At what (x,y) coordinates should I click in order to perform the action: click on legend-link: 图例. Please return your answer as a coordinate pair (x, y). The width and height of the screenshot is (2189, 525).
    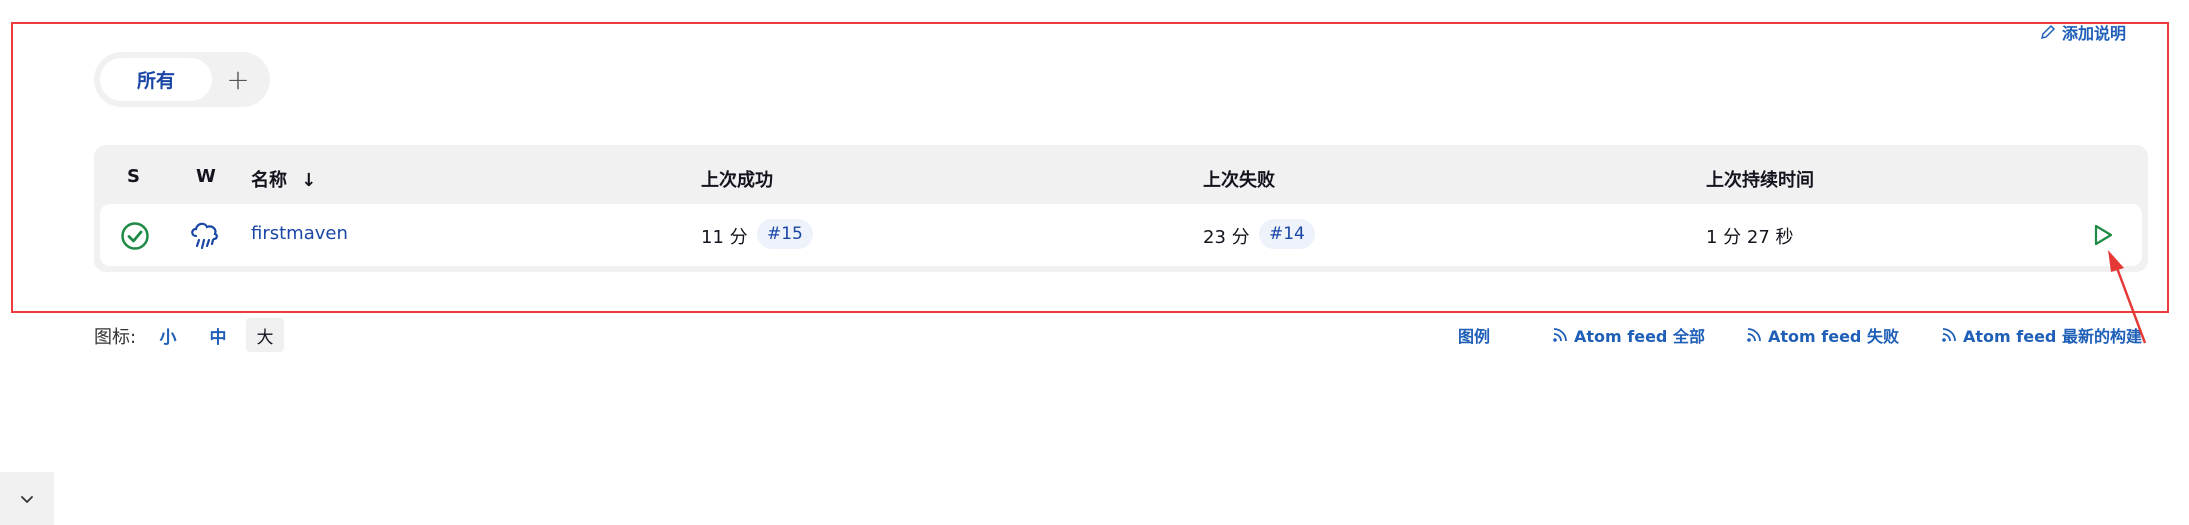
    Looking at the image, I should click on (1474, 335).